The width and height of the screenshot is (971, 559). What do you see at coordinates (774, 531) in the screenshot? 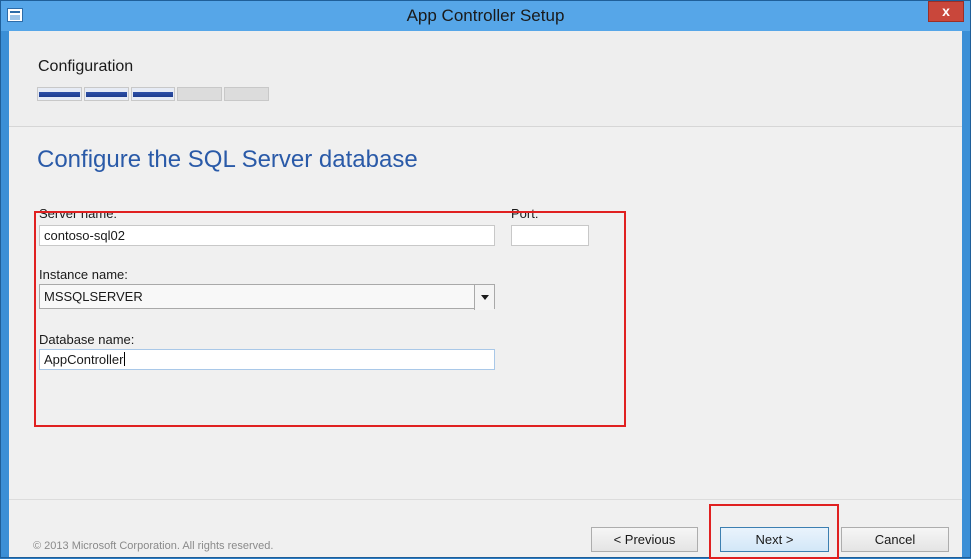
I see `annotation-highlight-next` at bounding box center [774, 531].